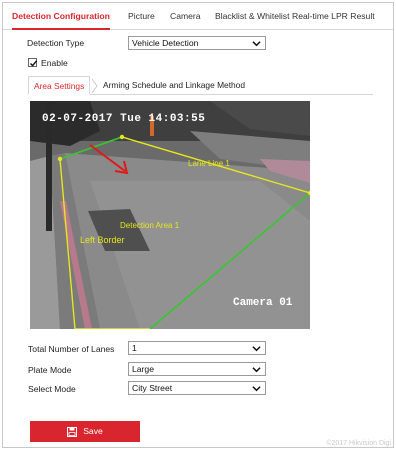 The height and width of the screenshot is (450, 396). I want to click on tab-camera: Camera, so click(185, 16).